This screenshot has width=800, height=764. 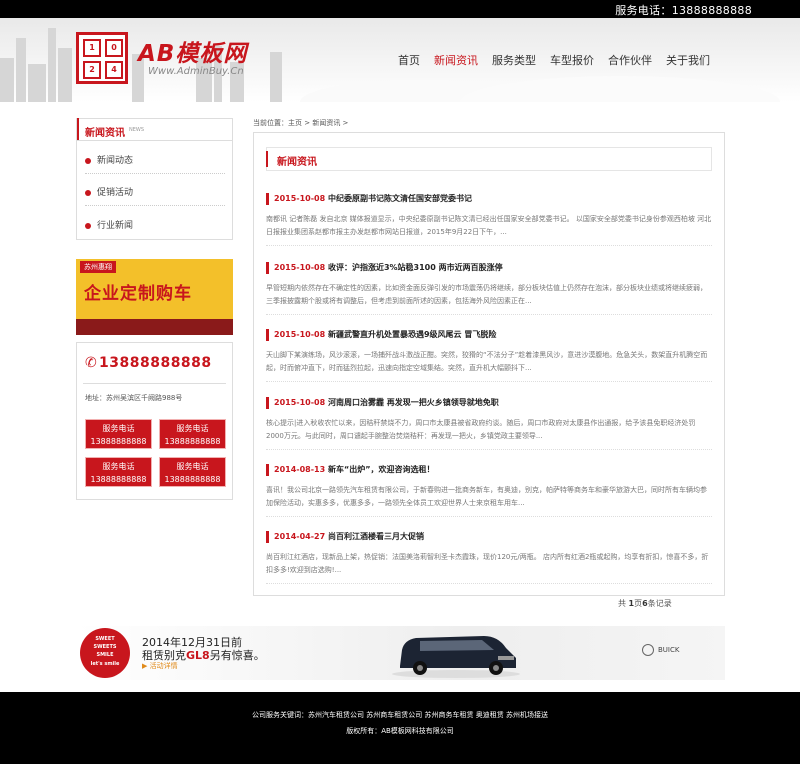 I want to click on page-title: 新闻资讯, so click(x=297, y=162).